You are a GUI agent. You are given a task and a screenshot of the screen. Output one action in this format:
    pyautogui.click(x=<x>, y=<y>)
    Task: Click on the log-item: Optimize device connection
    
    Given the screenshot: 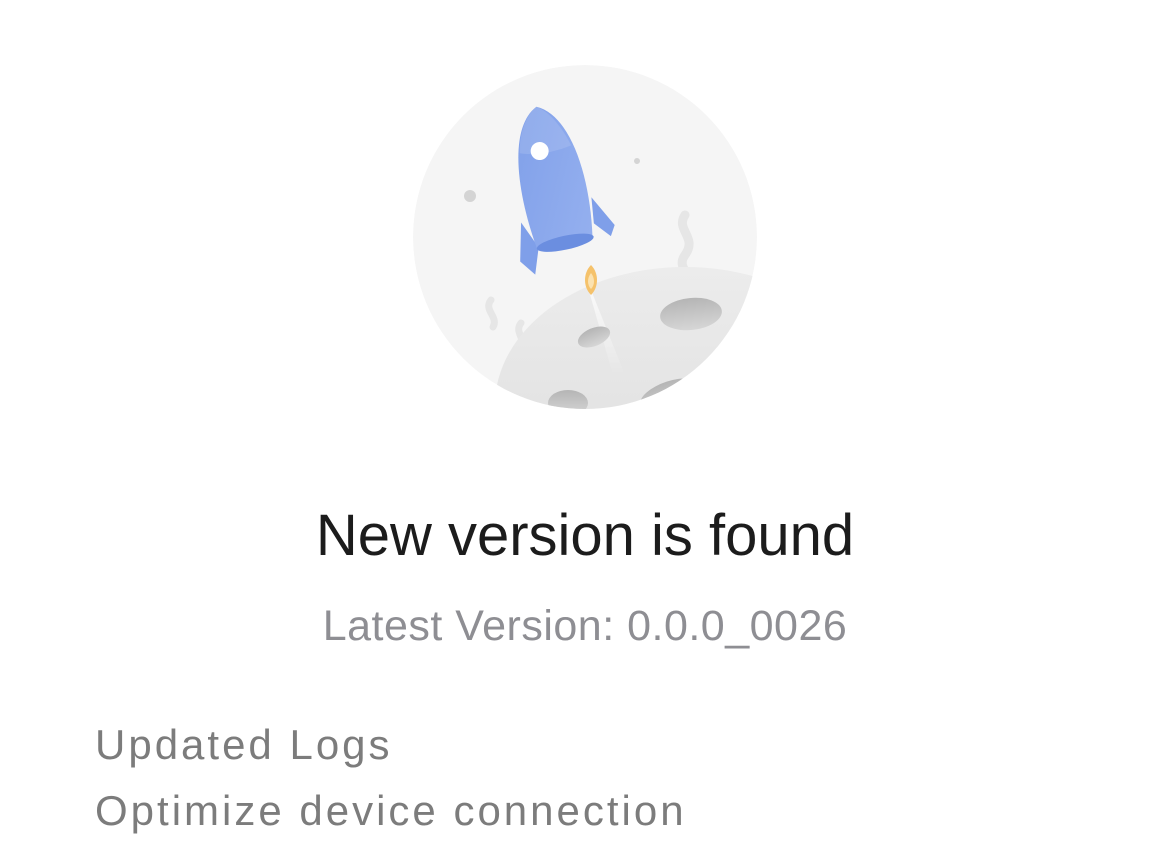 What is the action you would take?
    pyautogui.click(x=391, y=810)
    